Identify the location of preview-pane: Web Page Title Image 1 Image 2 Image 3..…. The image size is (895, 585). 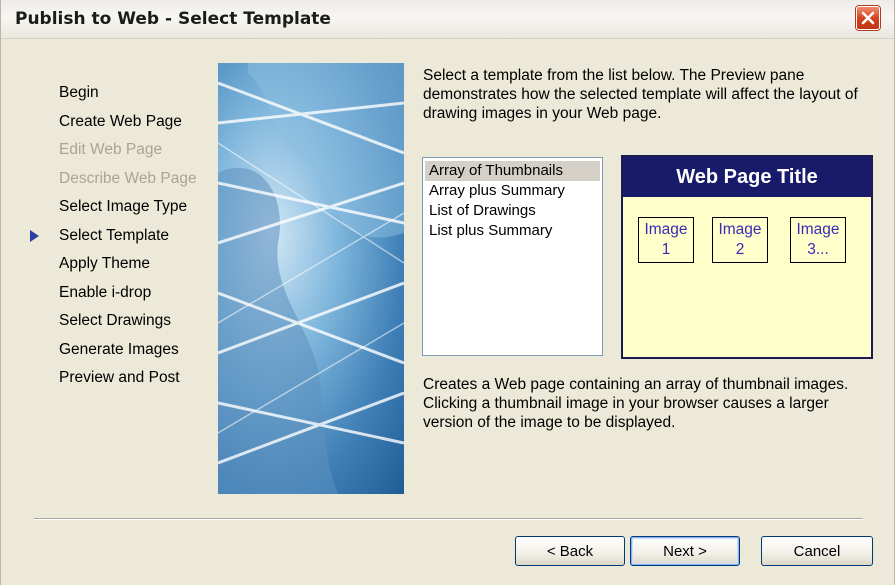
(747, 257).